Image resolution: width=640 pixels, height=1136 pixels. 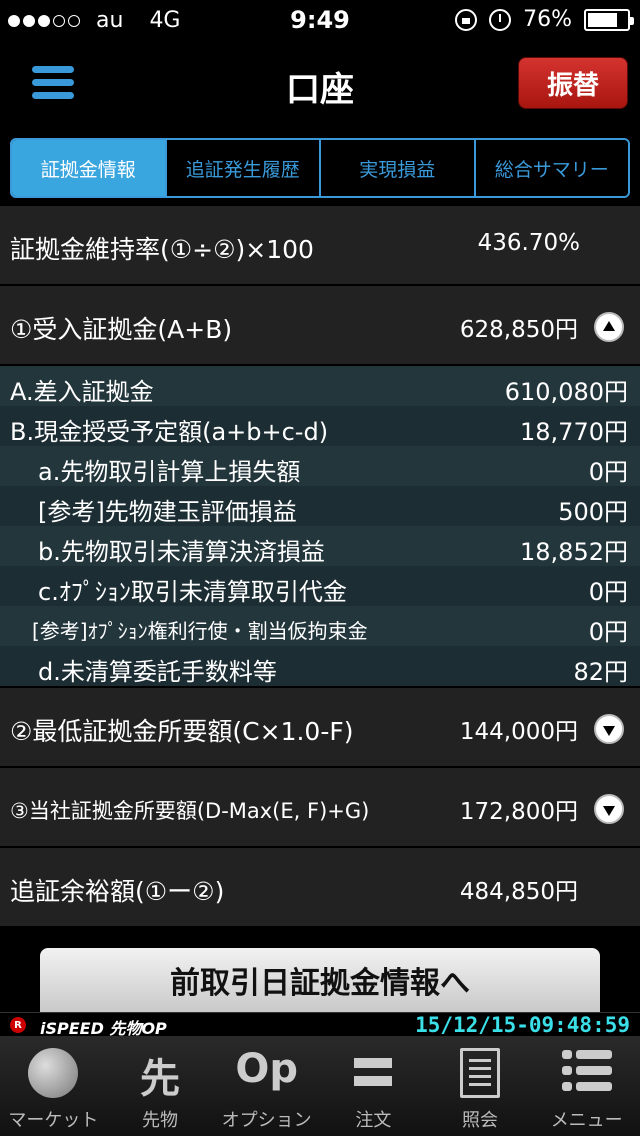 I want to click on tabbar-label: メニュー, so click(x=586, y=1120).